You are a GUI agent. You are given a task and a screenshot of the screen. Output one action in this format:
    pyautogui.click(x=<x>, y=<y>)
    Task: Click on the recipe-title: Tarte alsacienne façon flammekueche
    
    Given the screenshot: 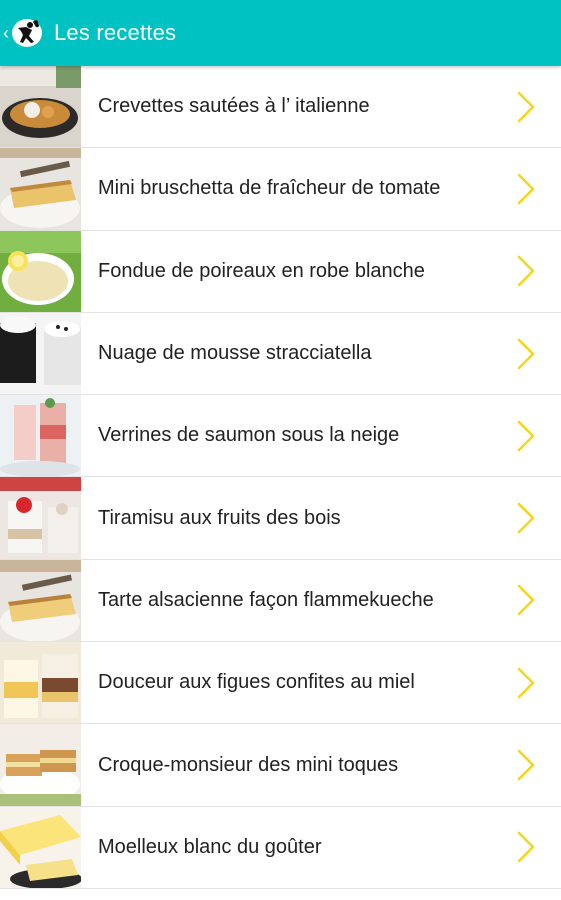 What is the action you would take?
    pyautogui.click(x=266, y=599)
    